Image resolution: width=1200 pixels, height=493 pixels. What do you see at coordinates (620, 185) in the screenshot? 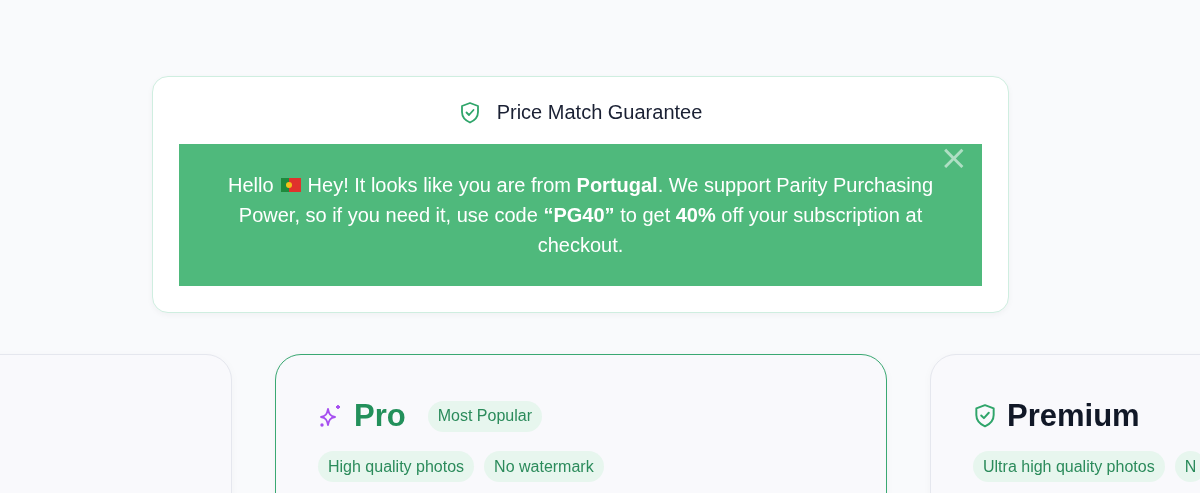
I see `promo-message: Hey! It looks like you are from Portugal. We support Parity Purchasing` at bounding box center [620, 185].